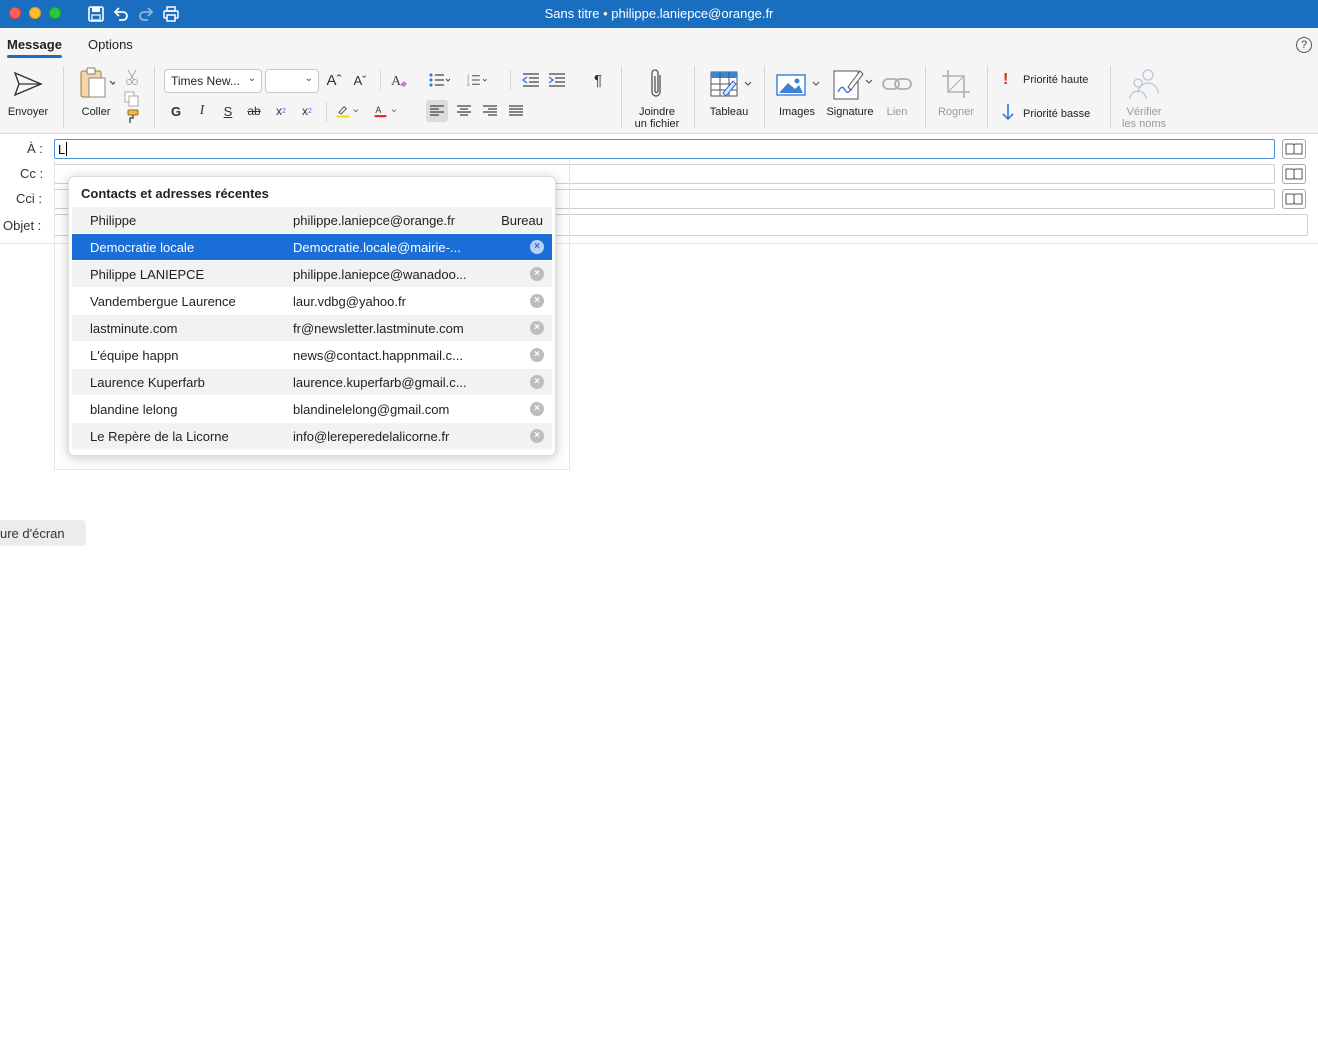 The image size is (1318, 1042). Describe the element at coordinates (132, 117) in the screenshot. I see `format-painter-icon` at that location.